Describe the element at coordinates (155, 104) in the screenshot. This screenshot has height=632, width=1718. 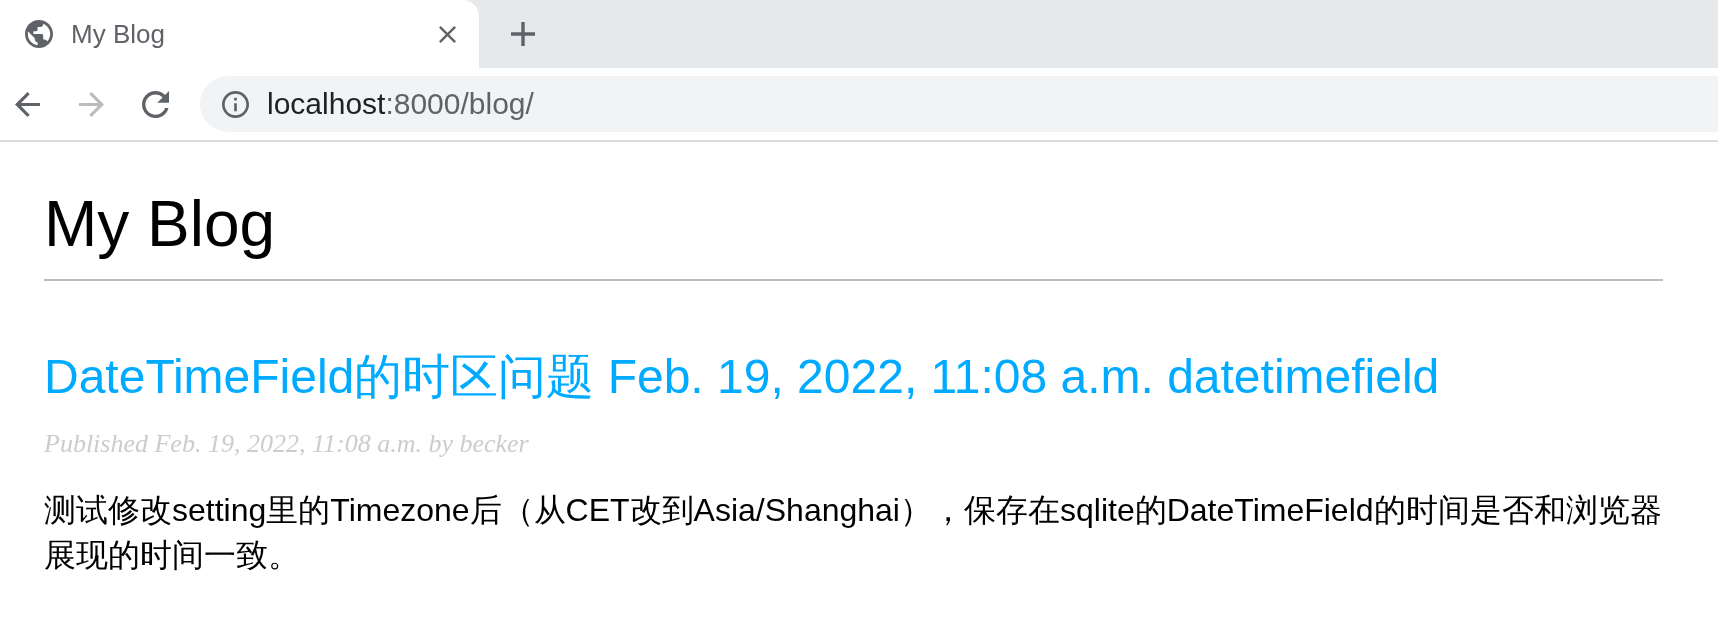
I see `reload-icon` at that location.